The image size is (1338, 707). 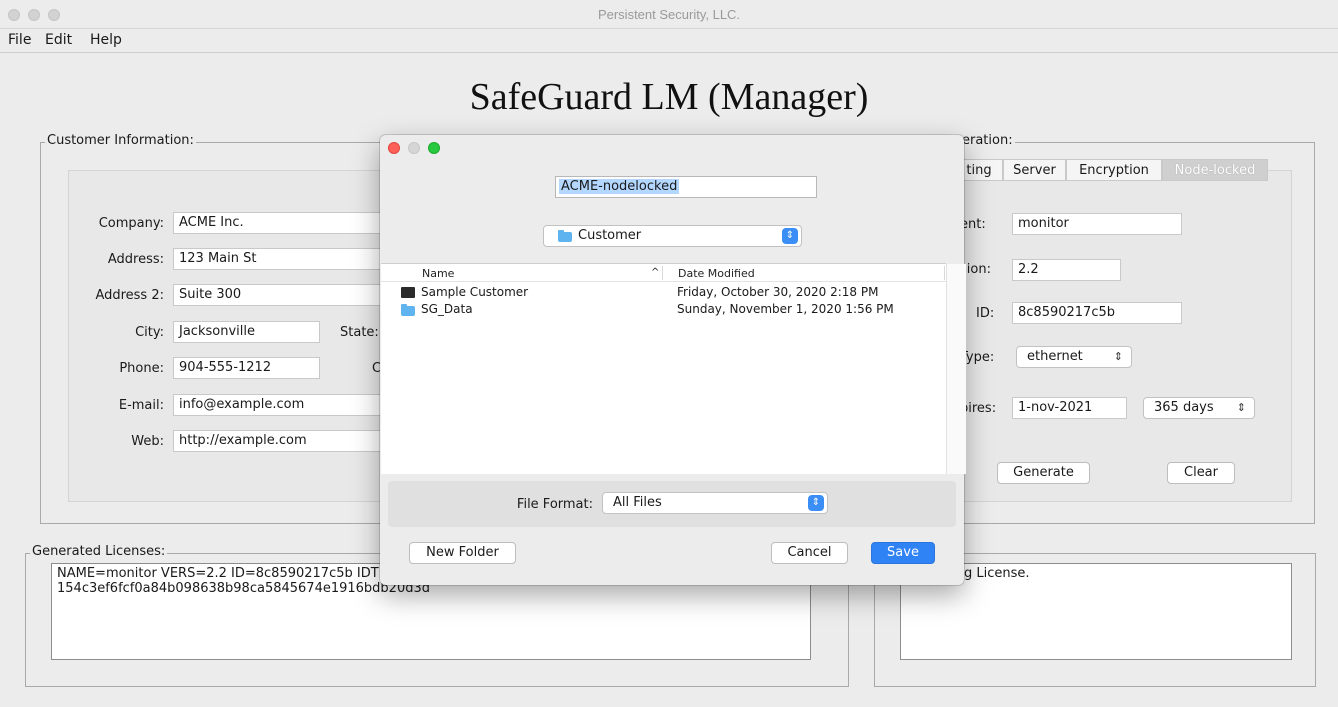 What do you see at coordinates (672, 236) in the screenshot?
I see `location-select: Customer ⇕` at bounding box center [672, 236].